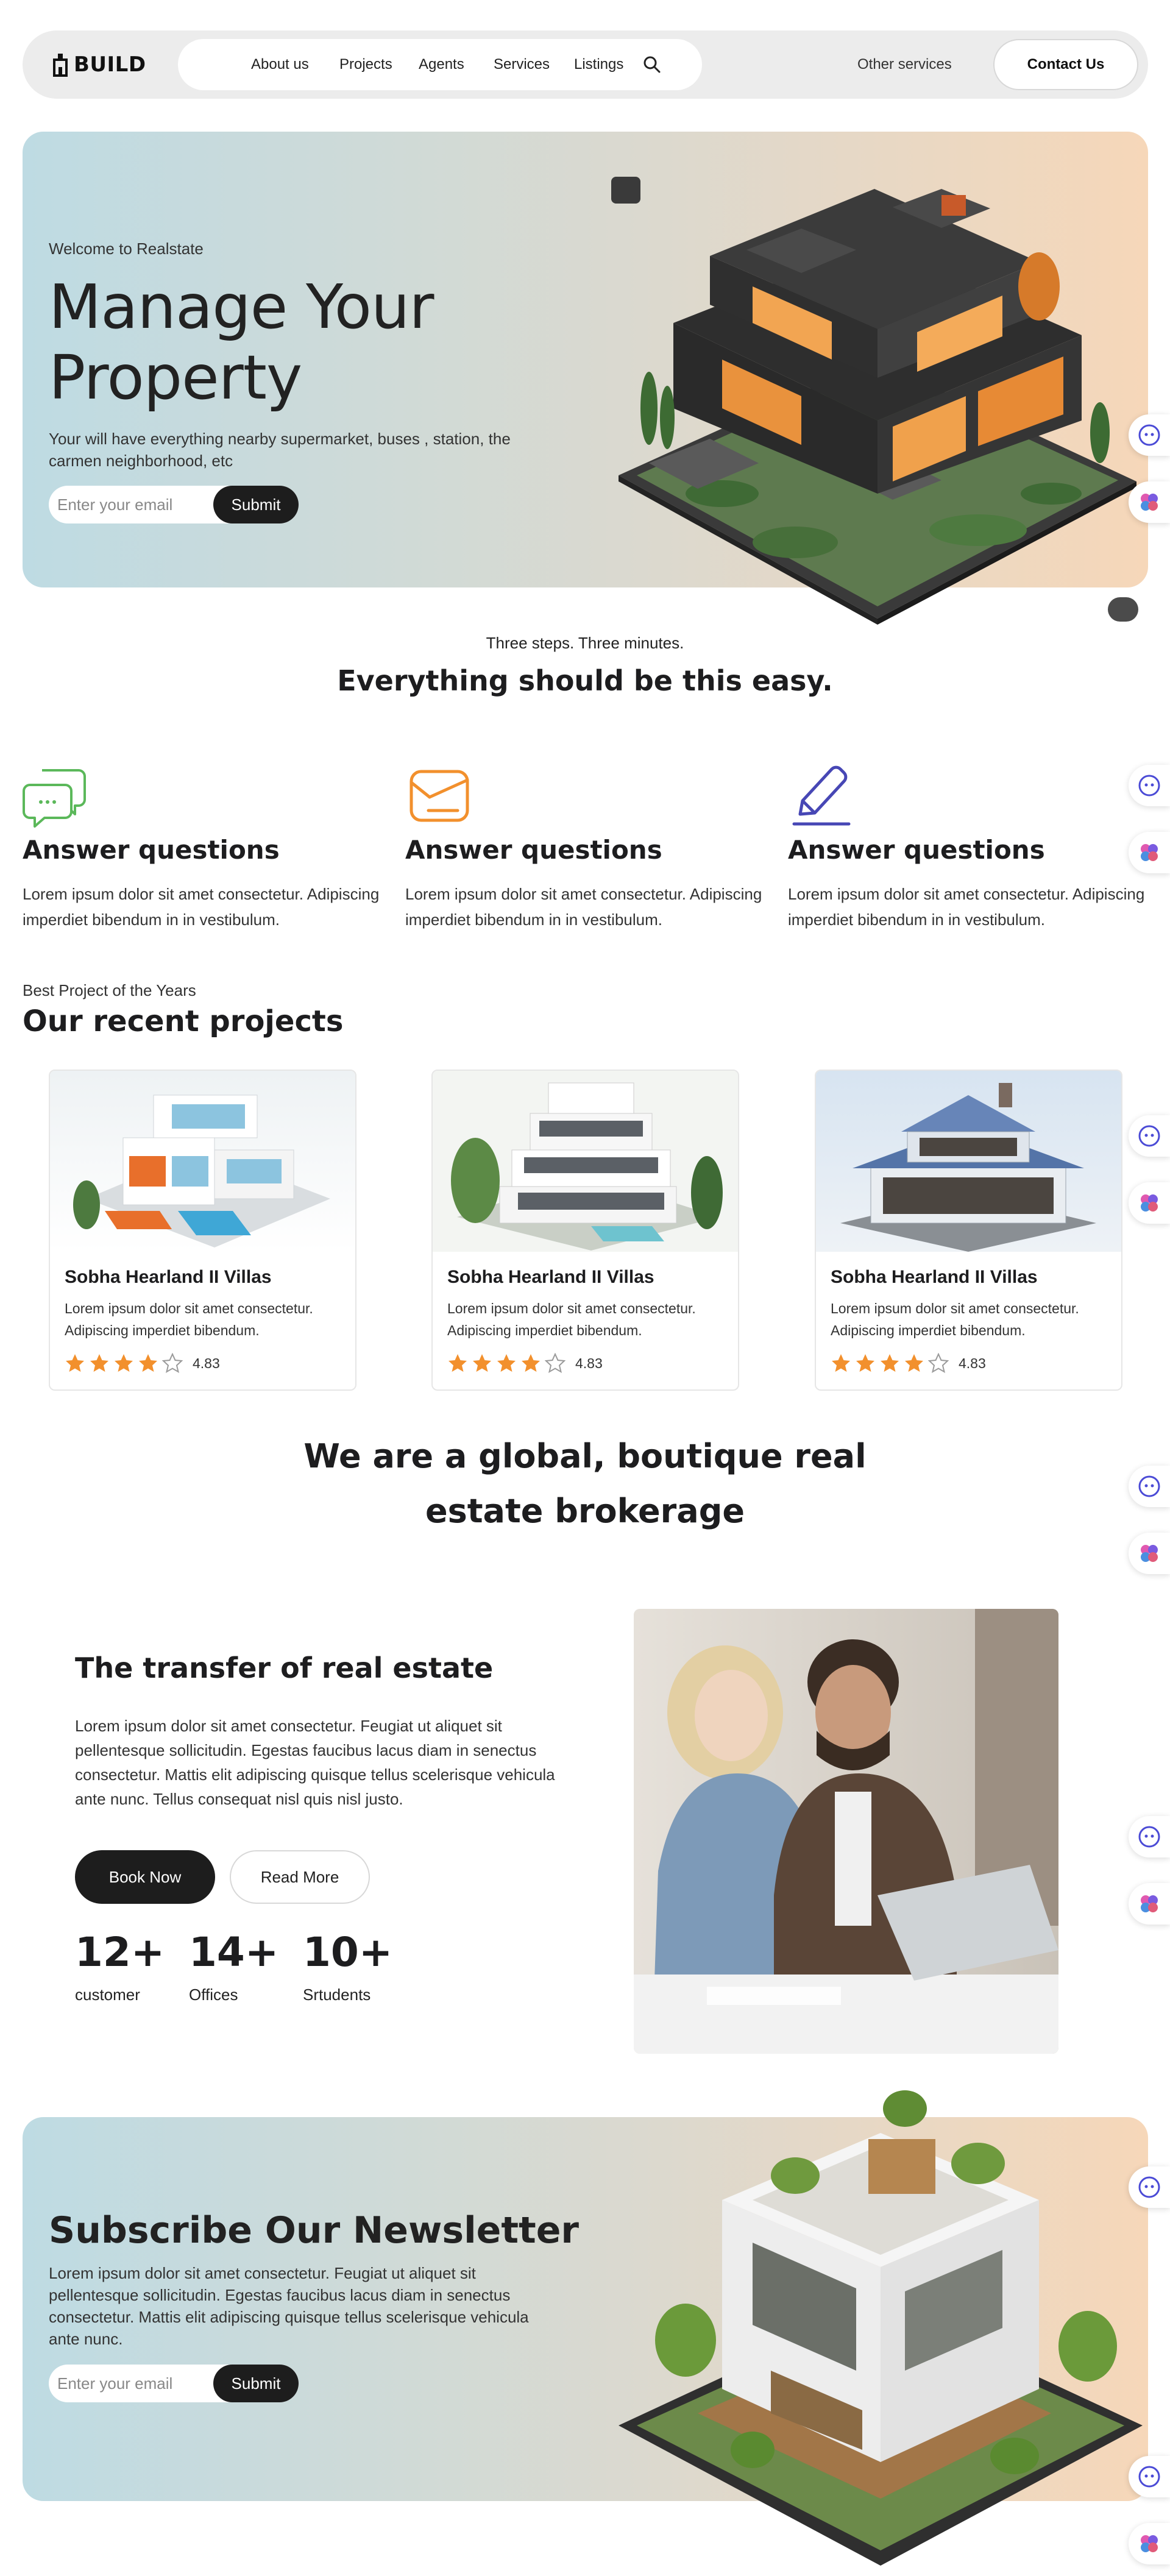  I want to click on stat-value: 12+, so click(120, 1953).